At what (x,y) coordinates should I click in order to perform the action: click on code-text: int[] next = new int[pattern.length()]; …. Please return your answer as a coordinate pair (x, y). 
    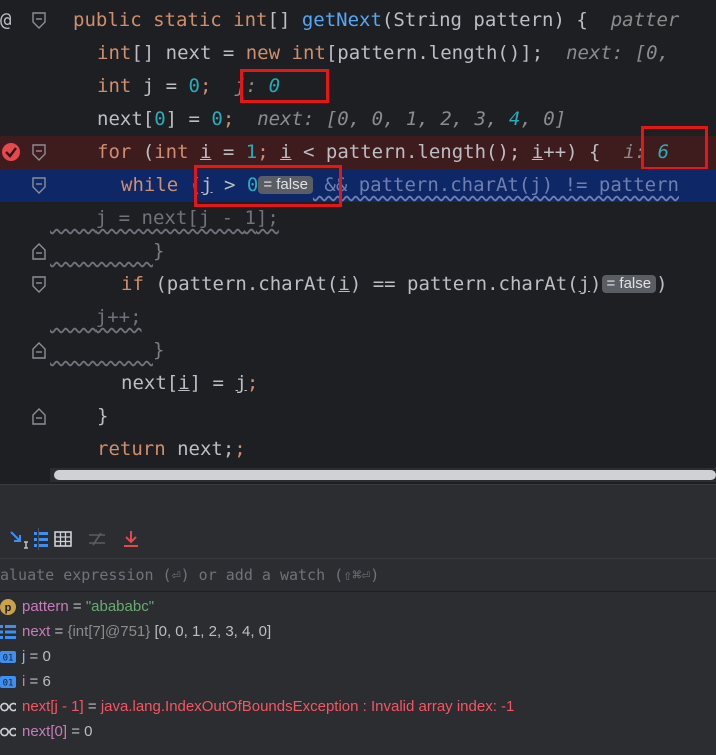
    Looking at the image, I should click on (383, 53).